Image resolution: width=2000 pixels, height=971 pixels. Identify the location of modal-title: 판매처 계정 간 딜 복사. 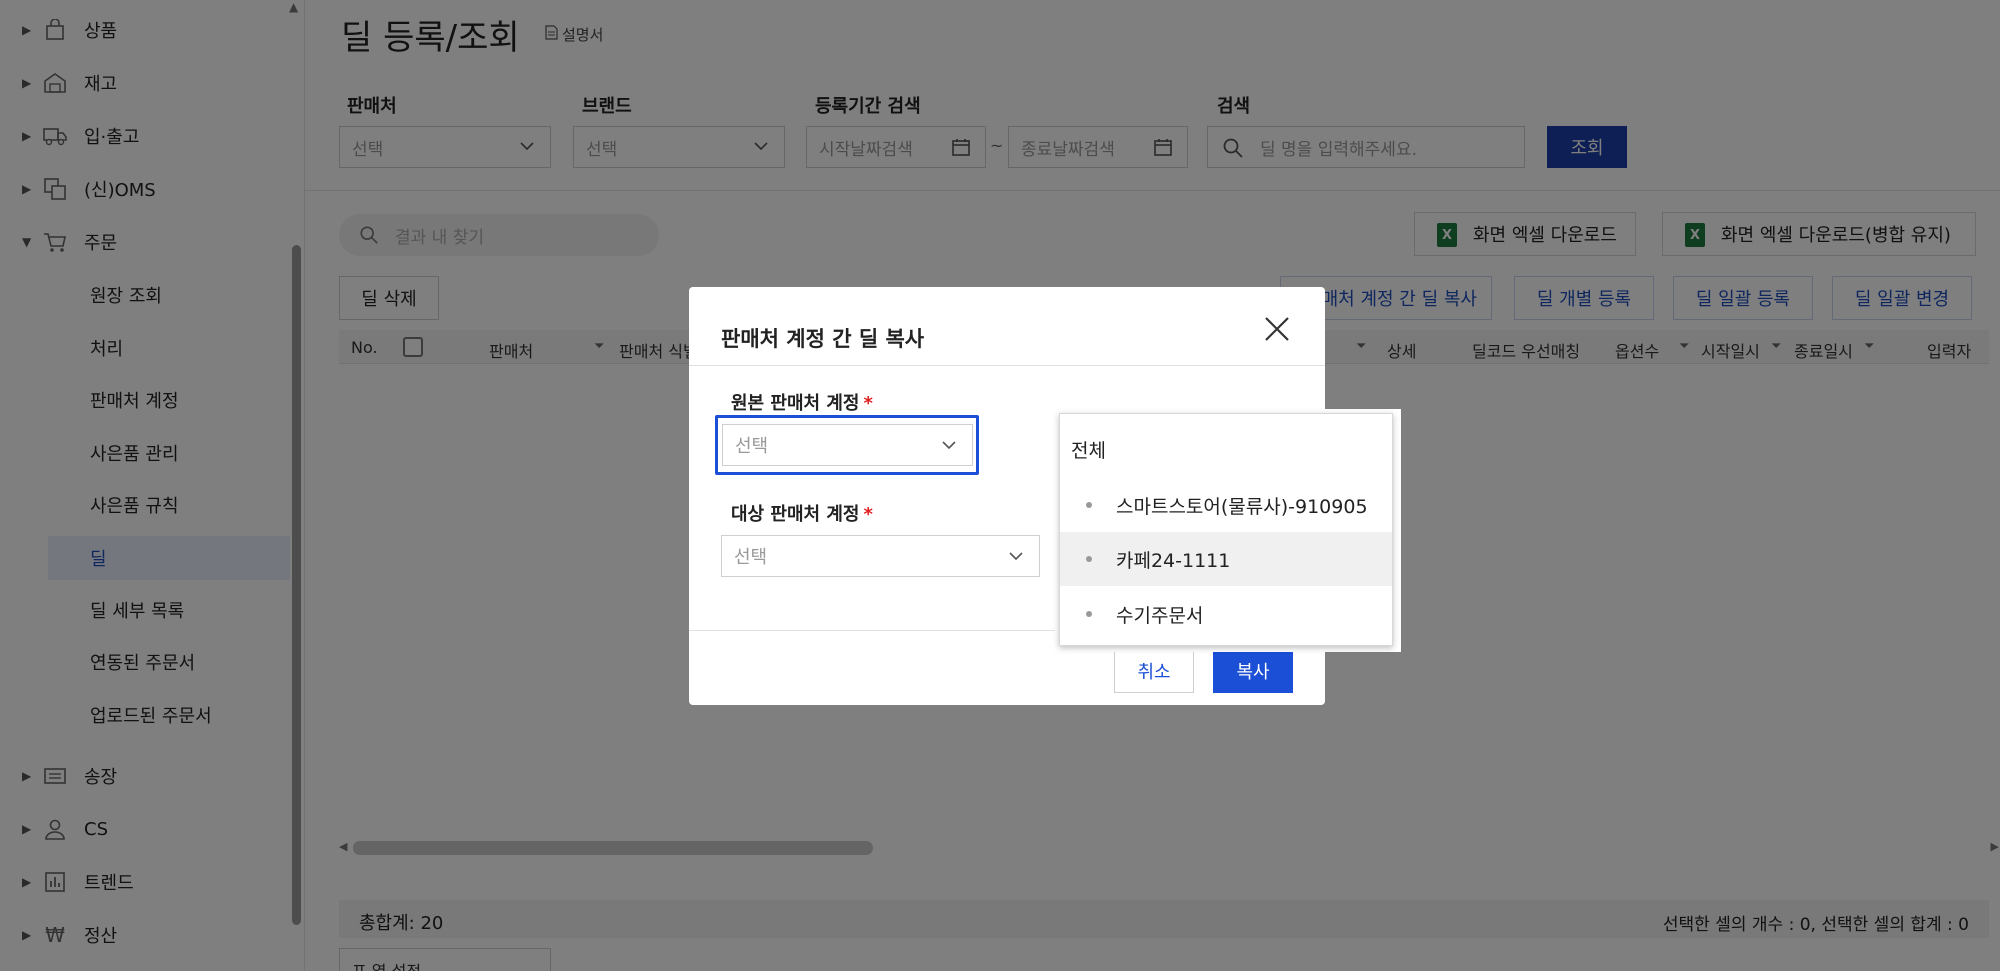
(823, 339).